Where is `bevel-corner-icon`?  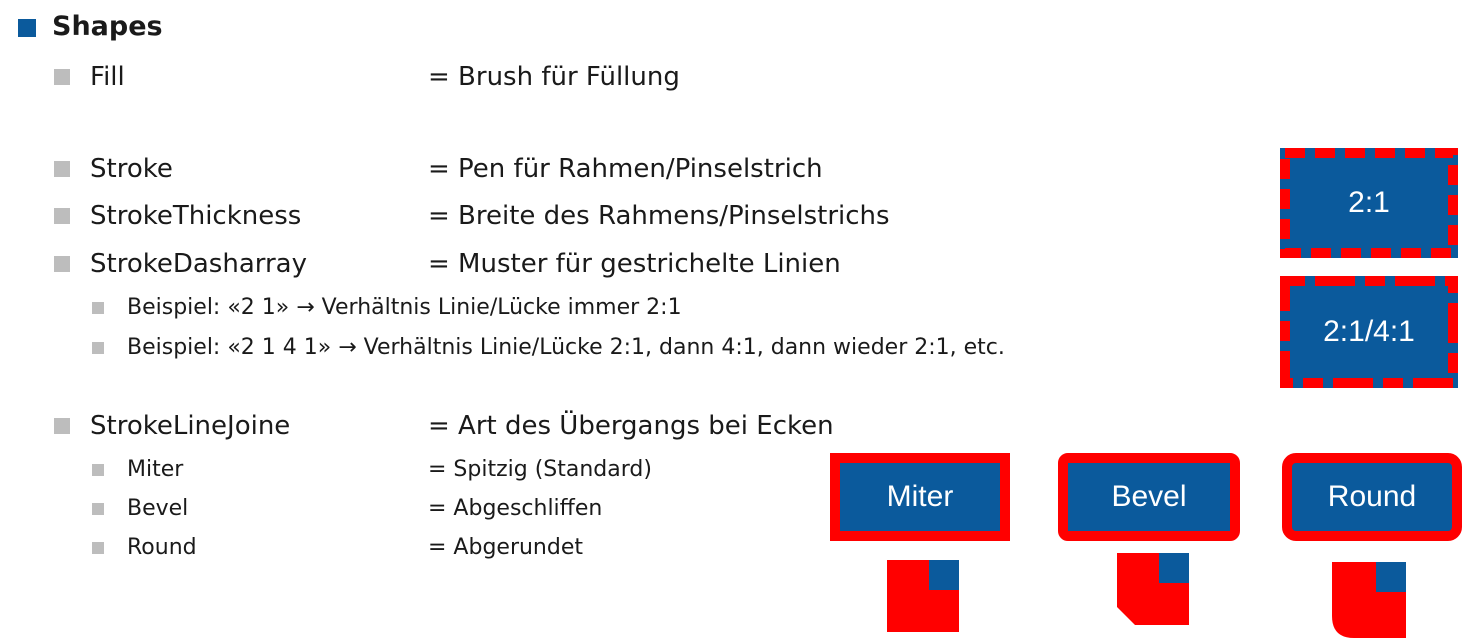
bevel-corner-icon is located at coordinates (1153, 589).